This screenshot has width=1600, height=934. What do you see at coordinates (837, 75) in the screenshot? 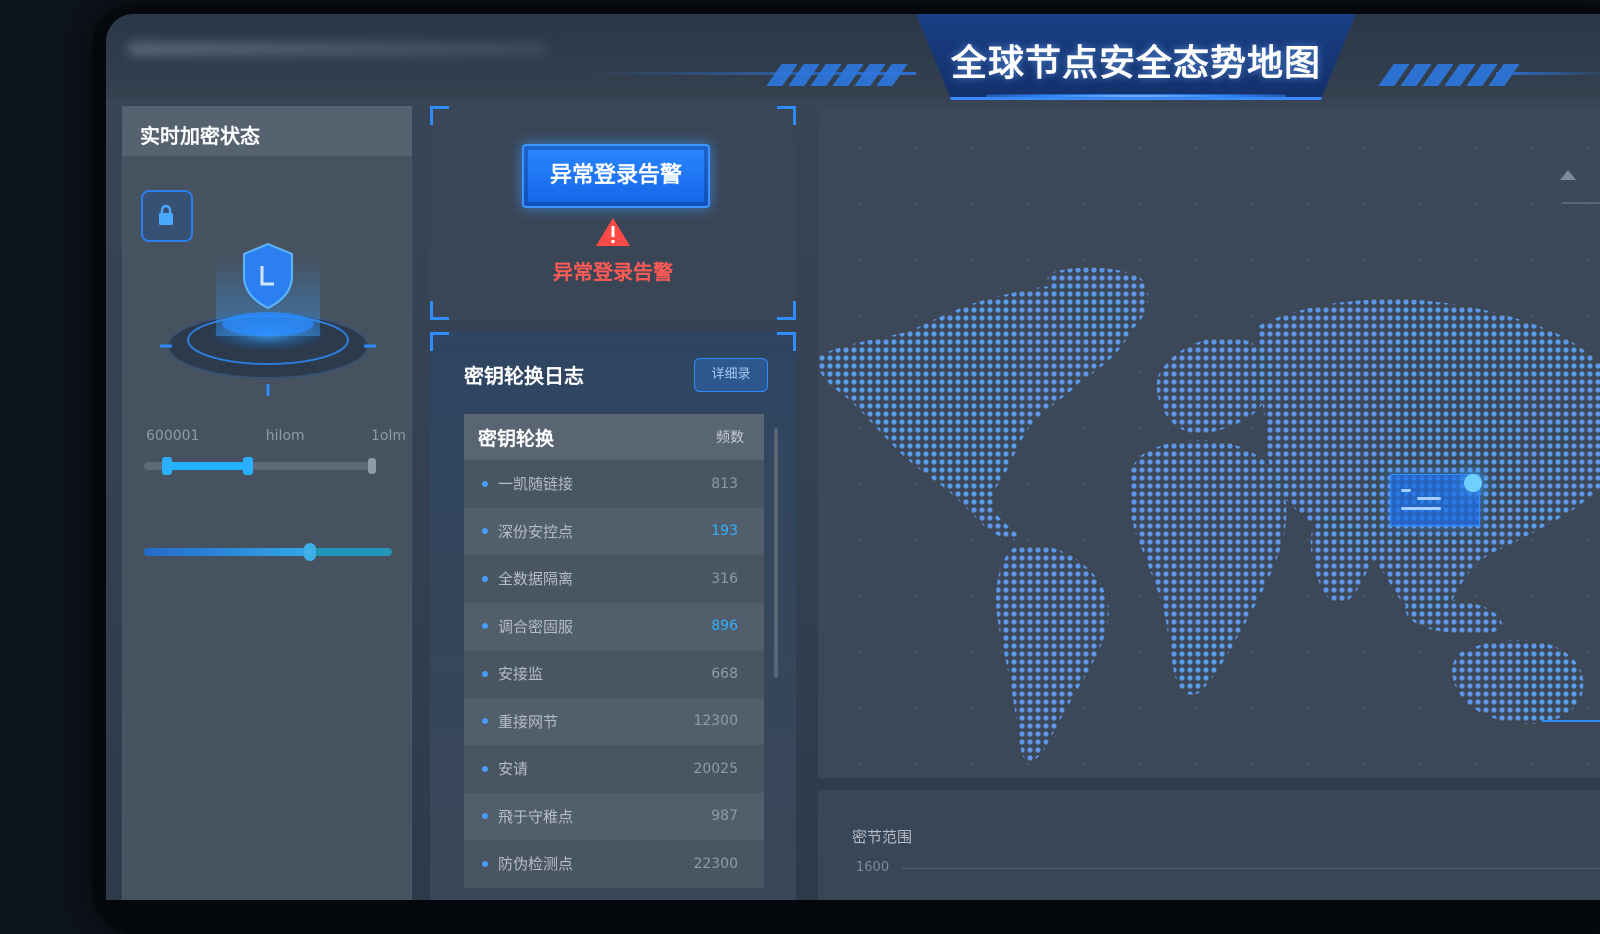
I see `header-stripes-left` at bounding box center [837, 75].